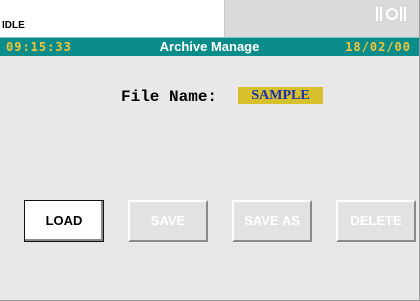  What do you see at coordinates (376, 221) in the screenshot?
I see `delete-button: DELETE` at bounding box center [376, 221].